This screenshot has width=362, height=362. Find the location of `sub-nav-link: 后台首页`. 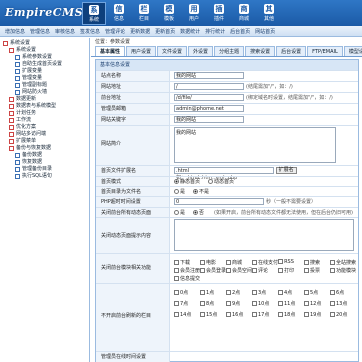

sub-nav-link: 后台首页 is located at coordinates (240, 31).